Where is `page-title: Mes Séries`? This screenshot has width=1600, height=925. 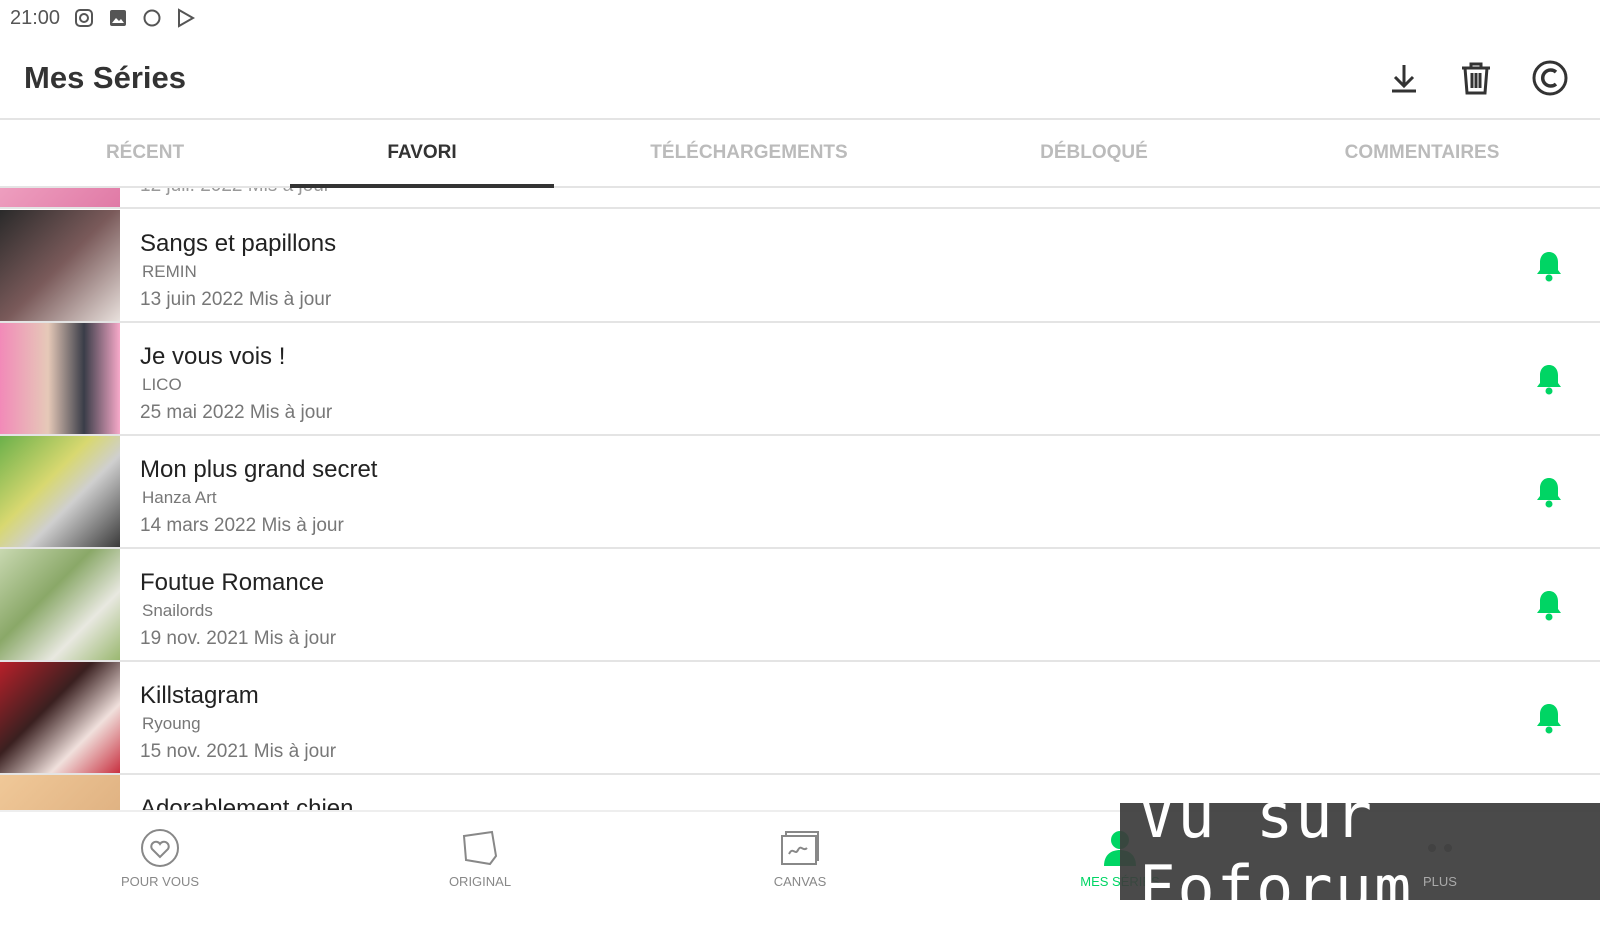
page-title: Mes Séries is located at coordinates (105, 77).